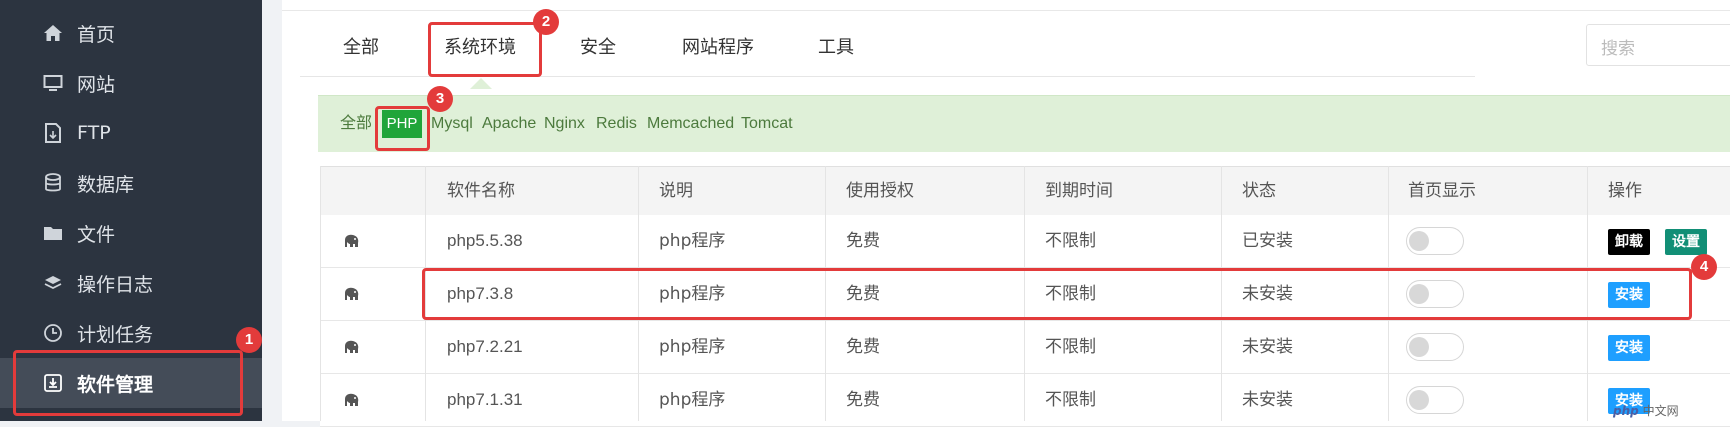 The width and height of the screenshot is (1730, 427). I want to click on annotation-badge-1: 1, so click(249, 340).